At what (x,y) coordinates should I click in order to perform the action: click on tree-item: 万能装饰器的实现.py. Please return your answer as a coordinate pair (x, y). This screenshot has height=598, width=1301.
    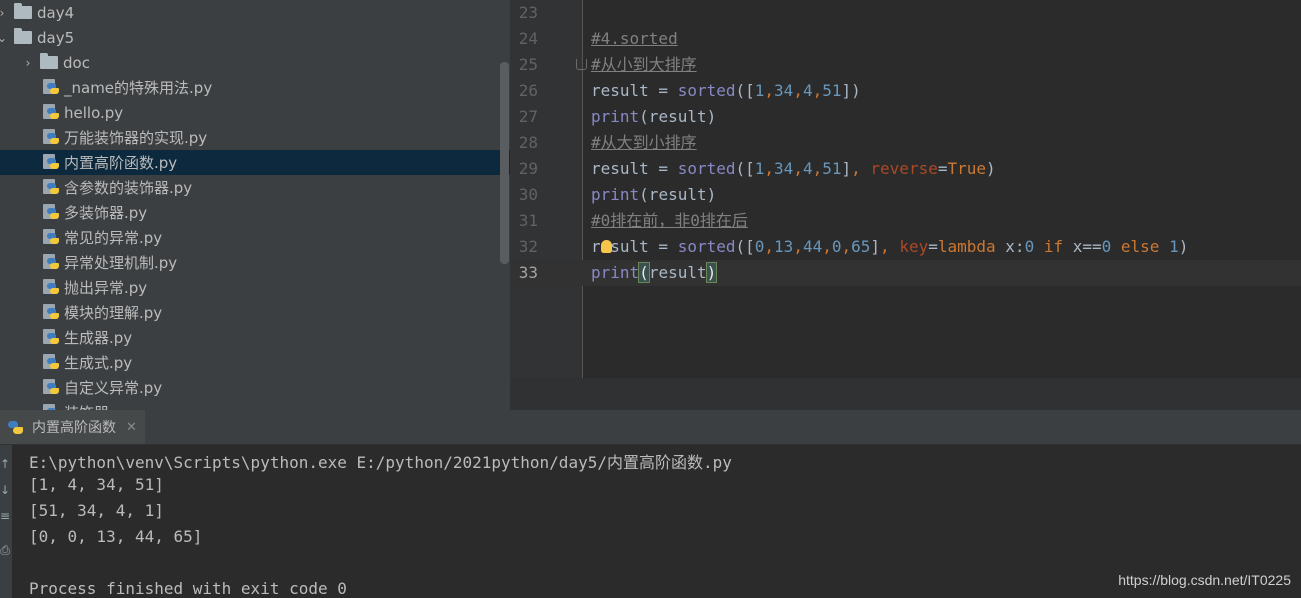
    Looking at the image, I should click on (255, 137).